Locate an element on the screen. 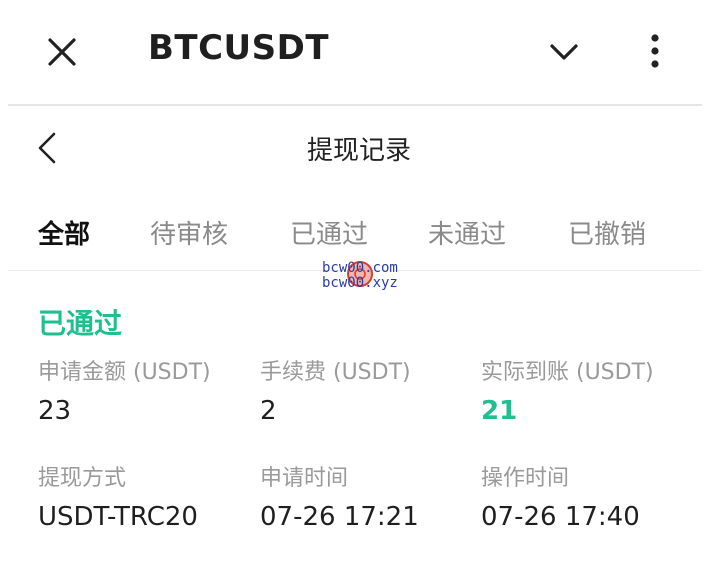 This screenshot has height=567, width=718. field-actual-received: 实际到账 (USDT) 21 is located at coordinates (567, 390).